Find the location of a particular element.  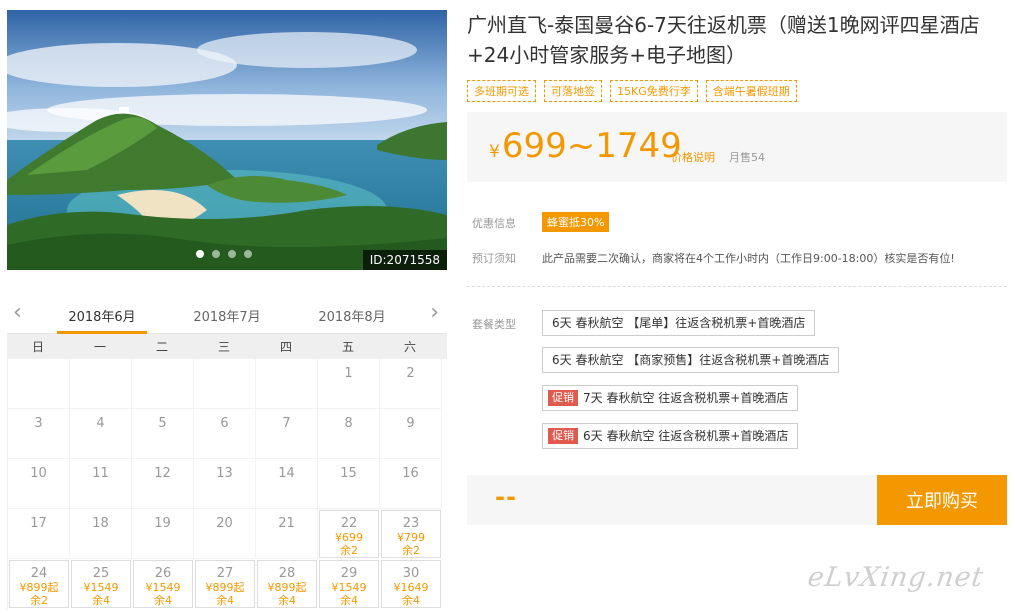

day-number: 13 is located at coordinates (224, 473).